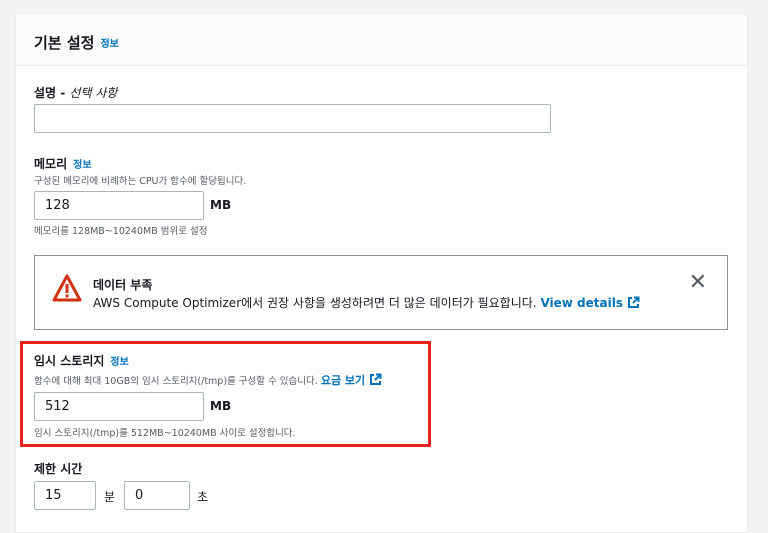 The image size is (768, 533). What do you see at coordinates (381, 40) in the screenshot?
I see `panel-header: 기본 설정 정보` at bounding box center [381, 40].